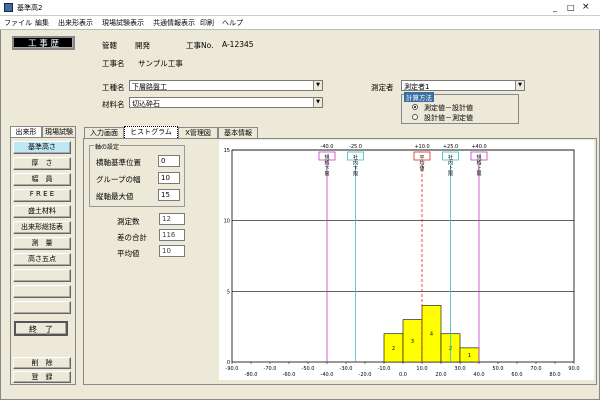 The image size is (600, 400). What do you see at coordinates (227, 151) in the screenshot?
I see `y-tick-label: 15` at bounding box center [227, 151].